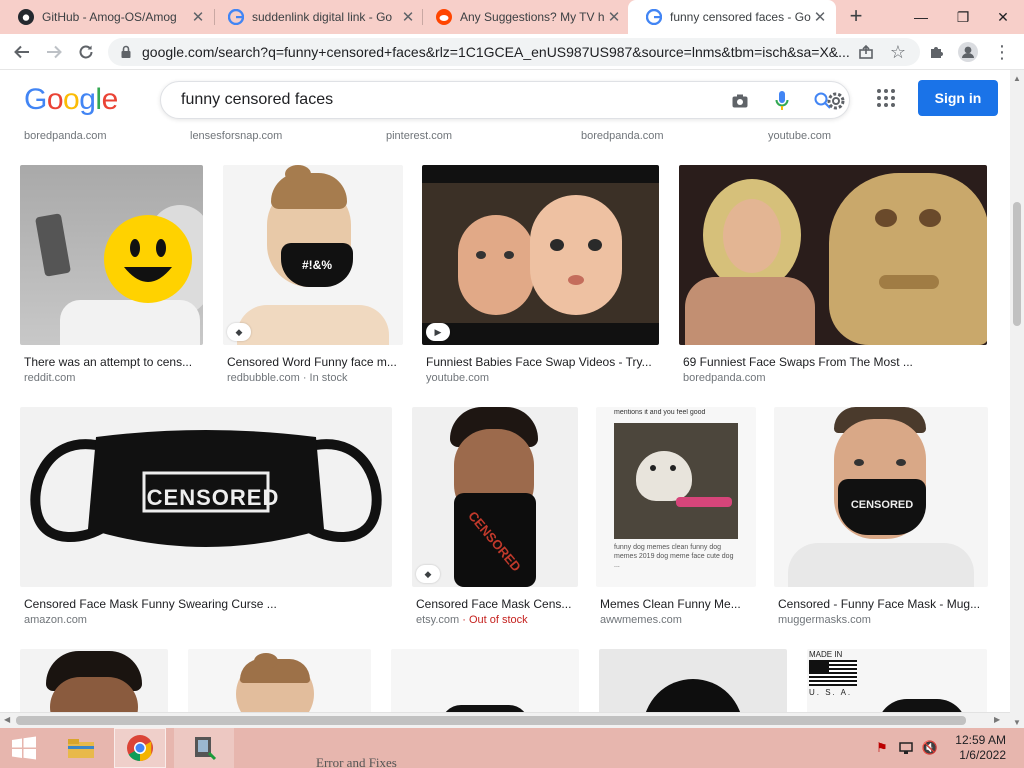  What do you see at coordinates (782, 101) in the screenshot?
I see `microphone-icon` at bounding box center [782, 101].